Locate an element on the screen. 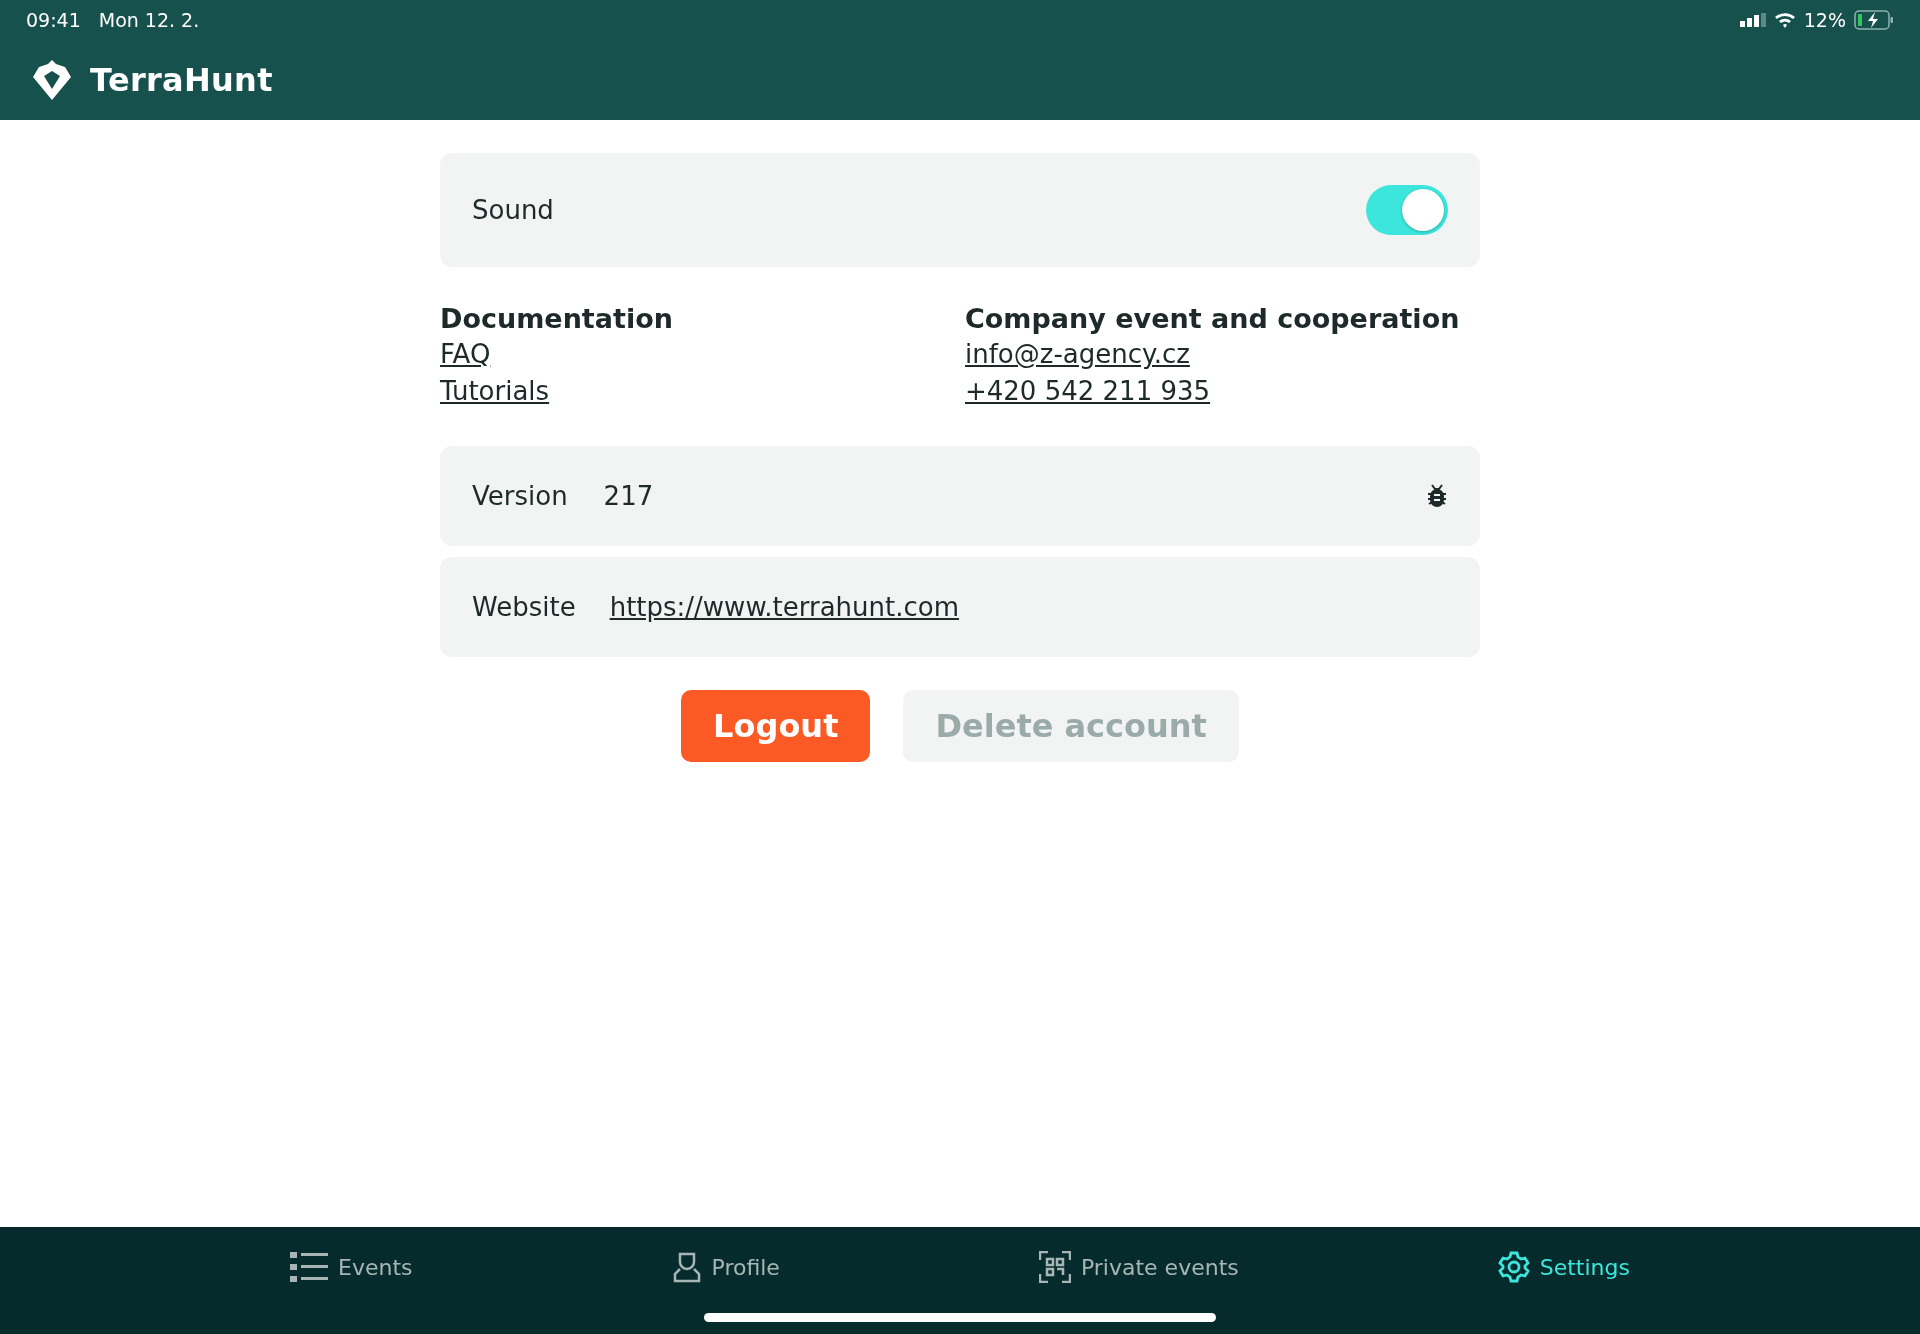 The width and height of the screenshot is (1920, 1334). status-time: 09:41 is located at coordinates (53, 20).